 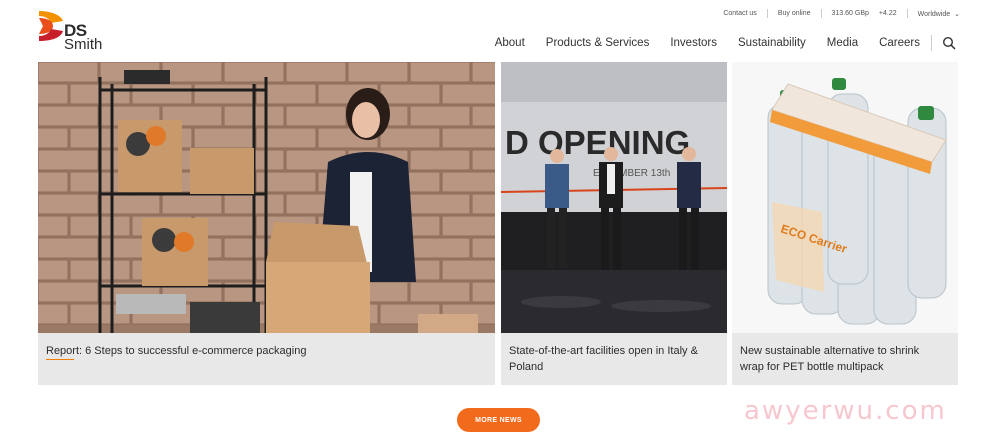 I want to click on share-change: +4.22, so click(x=887, y=13).